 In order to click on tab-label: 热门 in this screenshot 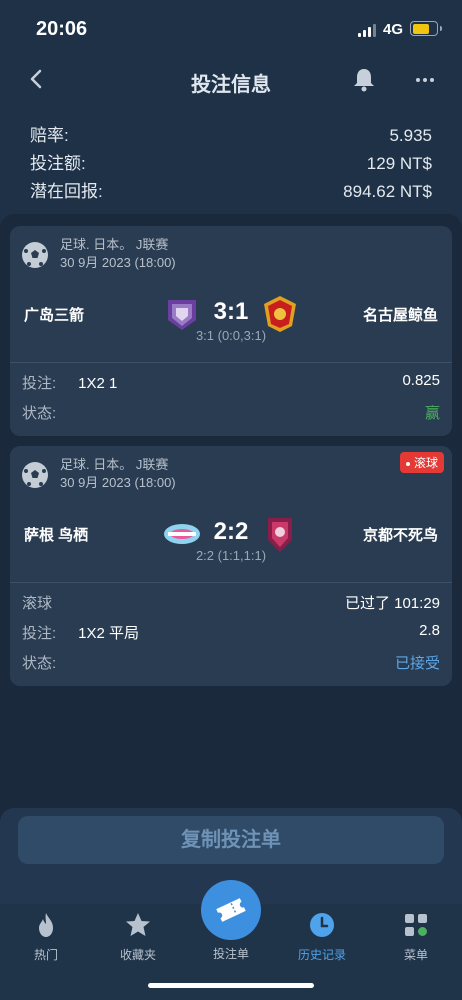, I will do `click(45, 955)`.